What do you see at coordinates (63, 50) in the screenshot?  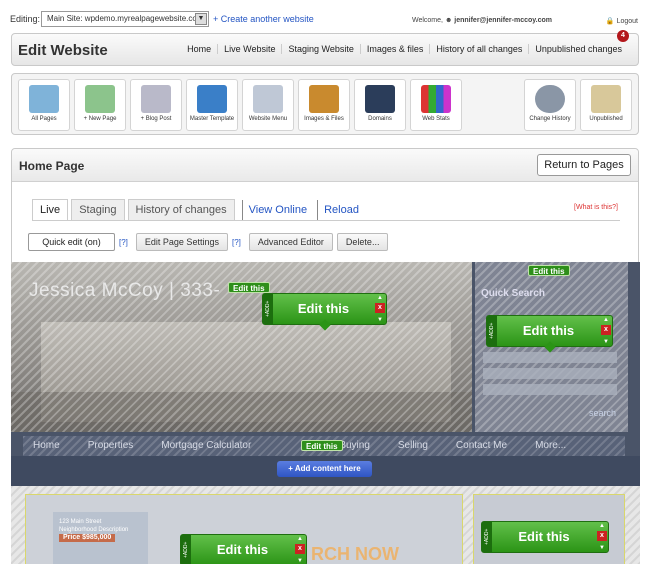 I see `page-title: Edit Website` at bounding box center [63, 50].